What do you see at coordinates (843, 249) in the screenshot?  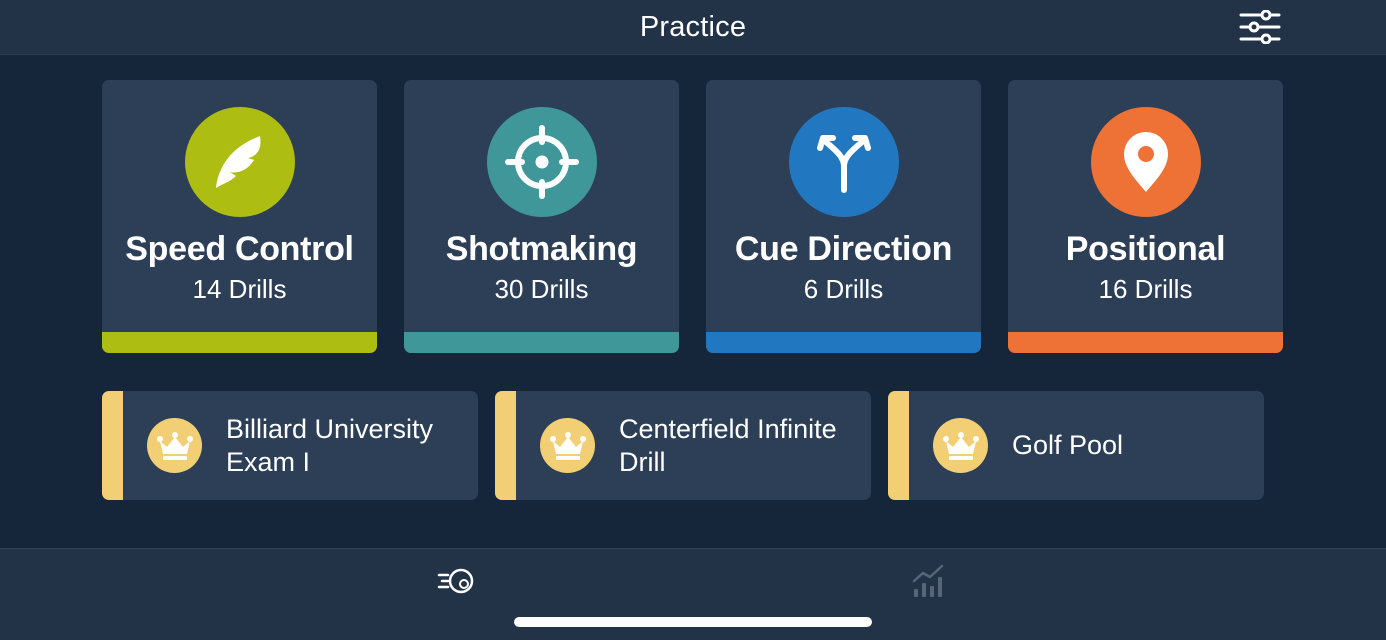 I see `category-name: Cue Direction` at bounding box center [843, 249].